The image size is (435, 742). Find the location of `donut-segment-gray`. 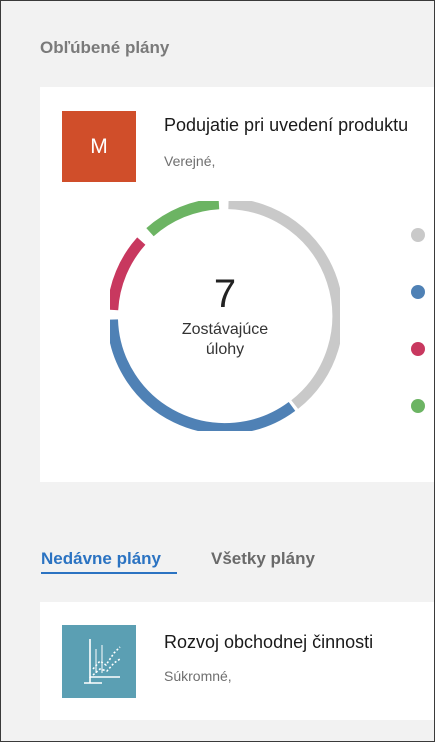

donut-segment-gray is located at coordinates (284, 305).